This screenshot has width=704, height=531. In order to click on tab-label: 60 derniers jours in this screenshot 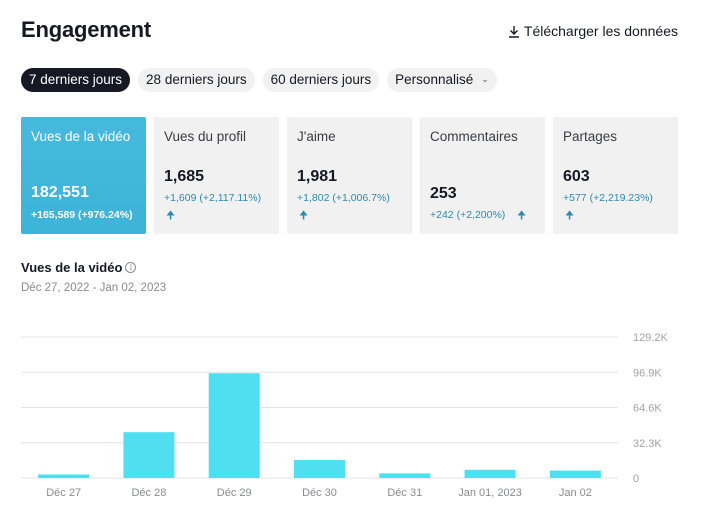, I will do `click(321, 79)`.